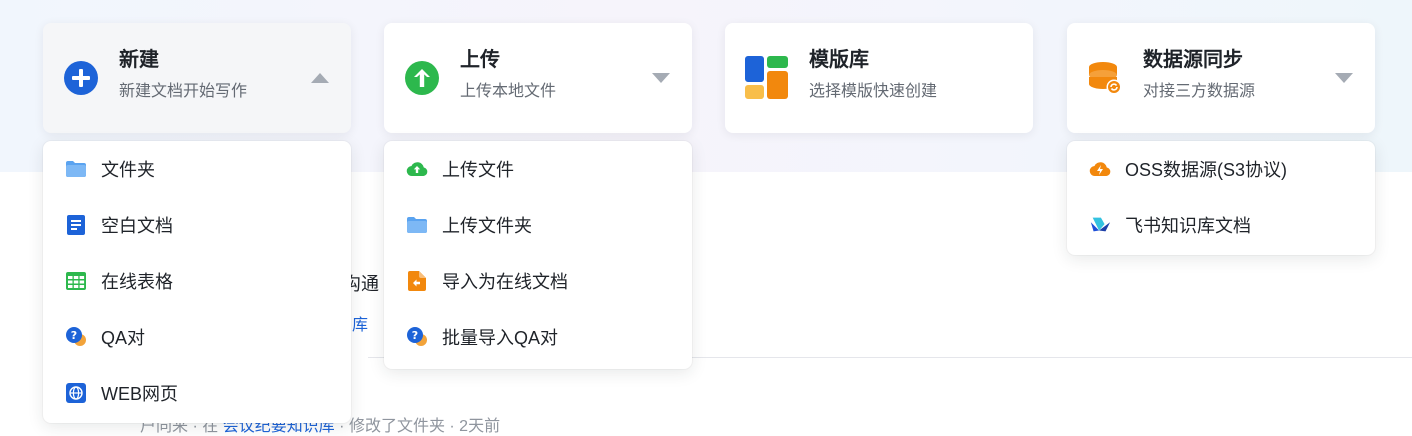  Describe the element at coordinates (500, 338) in the screenshot. I see `menu-item-label: 批量导入QA对` at that location.